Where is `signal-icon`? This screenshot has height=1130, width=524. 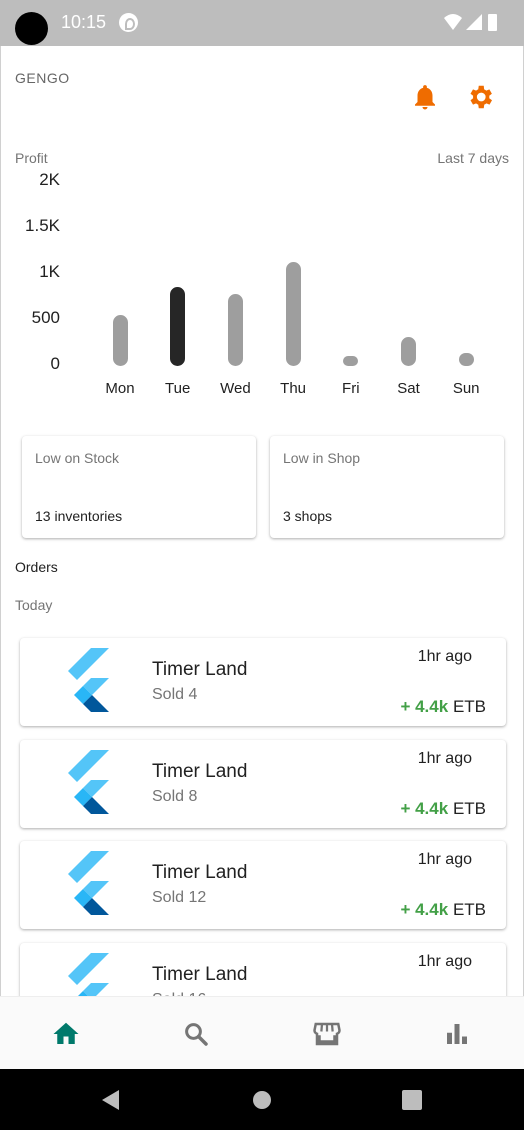
signal-icon is located at coordinates (474, 22).